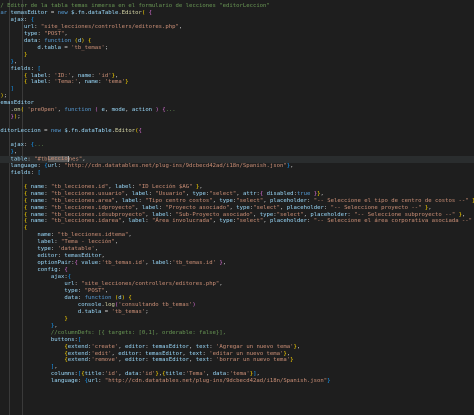  What do you see at coordinates (25, 54) in the screenshot?
I see `code-token: }` at bounding box center [25, 54].